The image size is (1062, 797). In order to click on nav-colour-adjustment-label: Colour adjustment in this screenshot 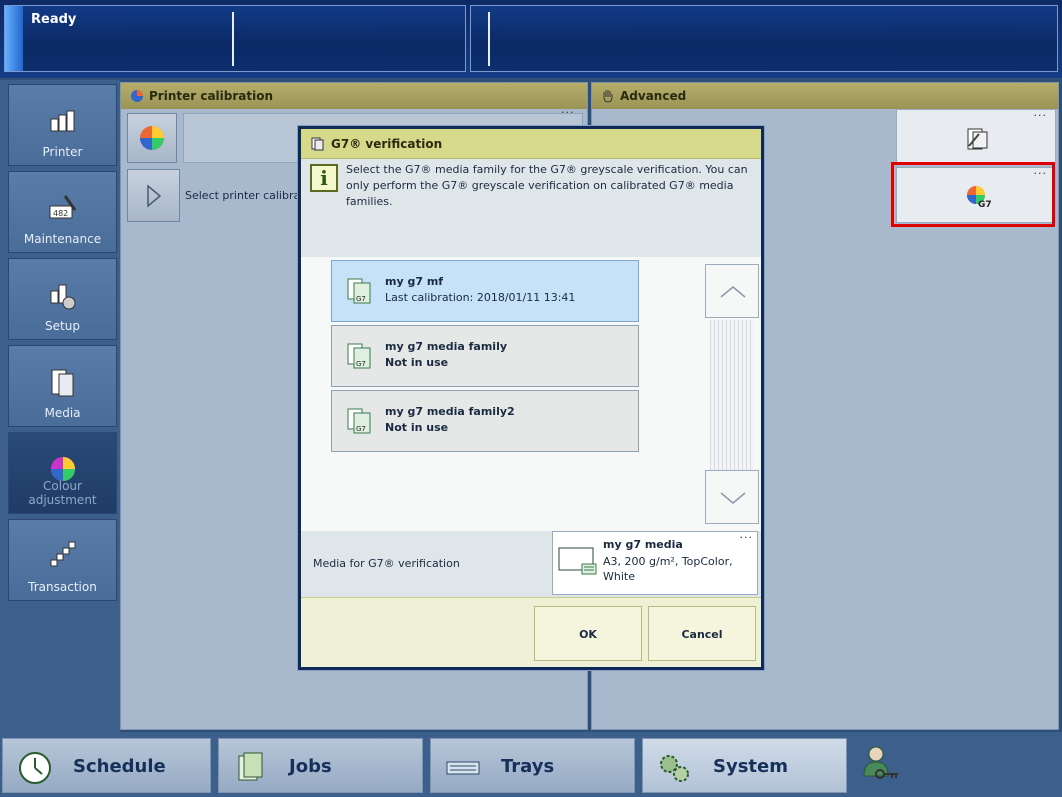, I will do `click(62, 493)`.